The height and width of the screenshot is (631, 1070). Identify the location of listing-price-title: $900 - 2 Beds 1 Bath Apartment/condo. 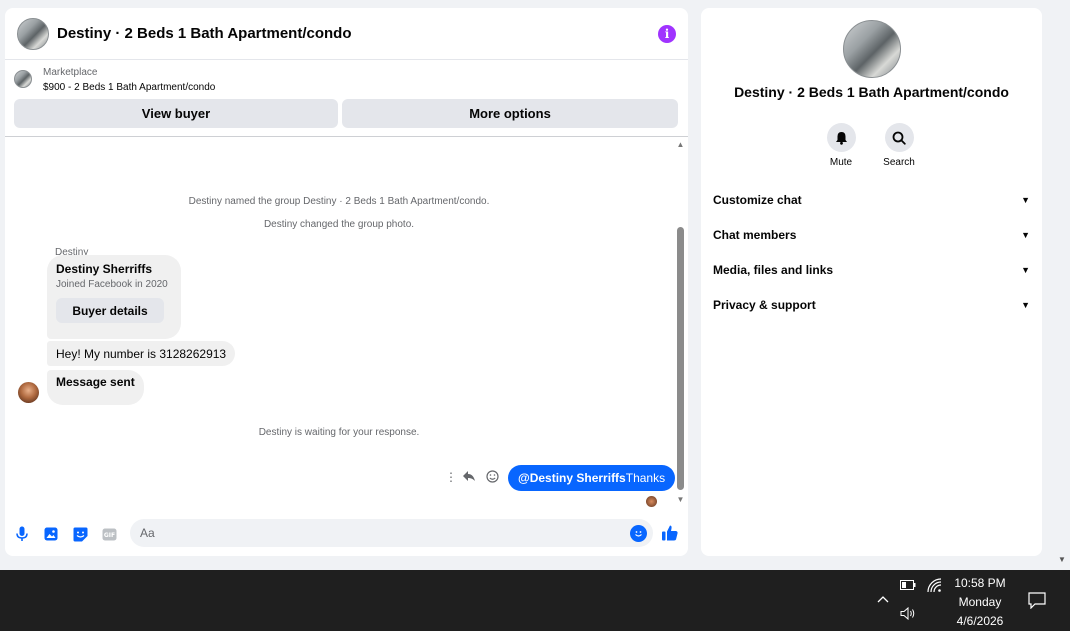
(129, 88).